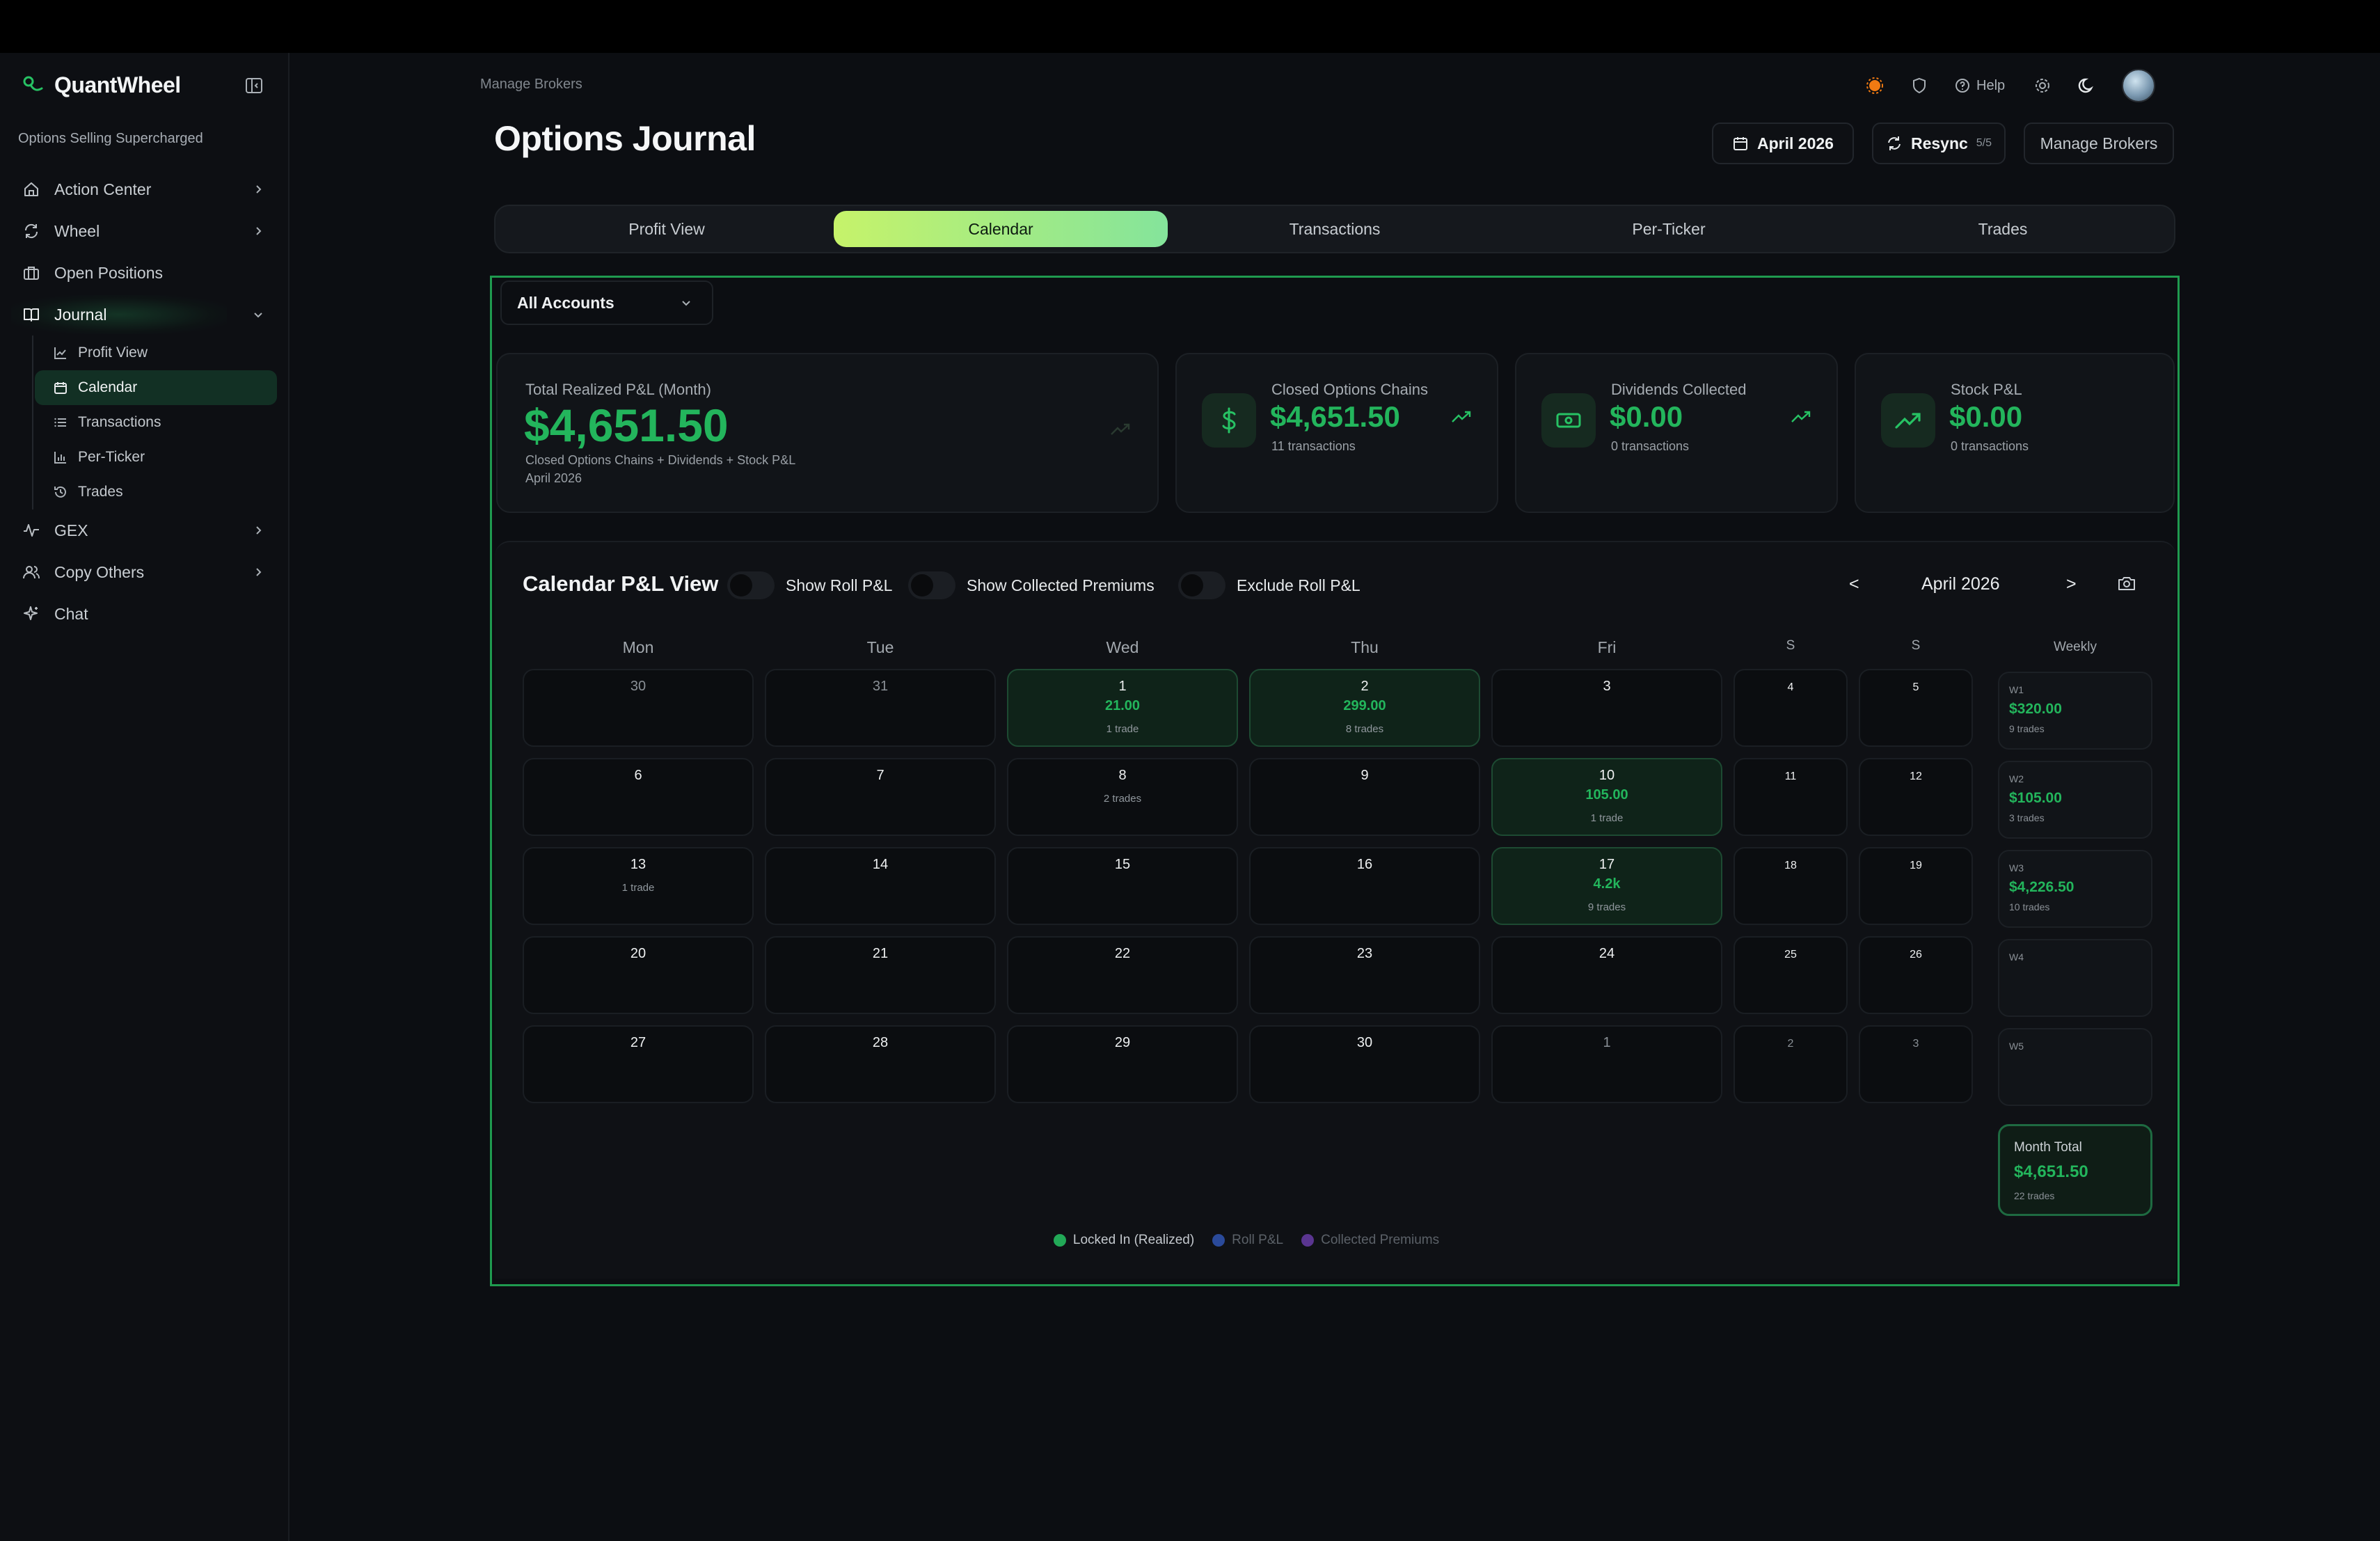 The width and height of the screenshot is (2380, 1541). What do you see at coordinates (1606, 975) in the screenshot?
I see `calendar-day-cell: 24` at bounding box center [1606, 975].